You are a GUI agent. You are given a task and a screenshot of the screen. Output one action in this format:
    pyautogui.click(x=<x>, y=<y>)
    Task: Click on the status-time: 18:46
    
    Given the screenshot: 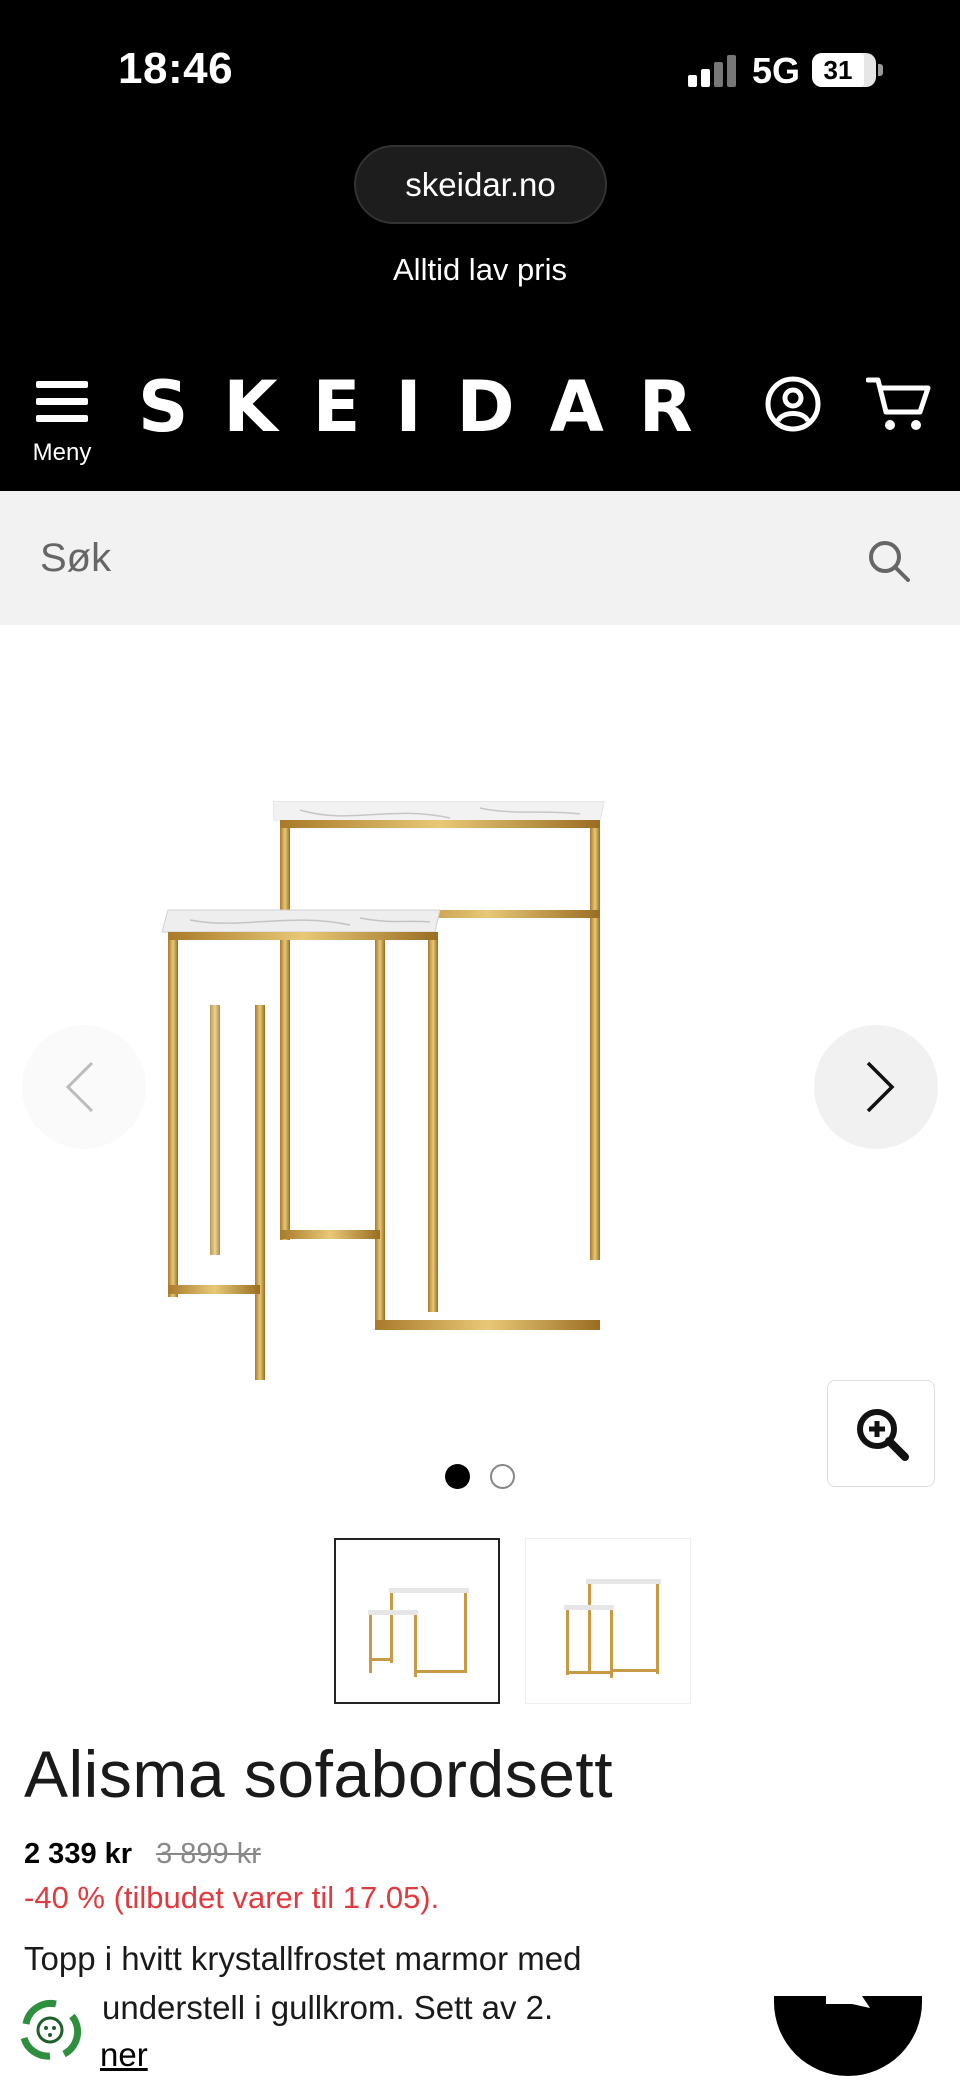 What is the action you would take?
    pyautogui.click(x=176, y=68)
    